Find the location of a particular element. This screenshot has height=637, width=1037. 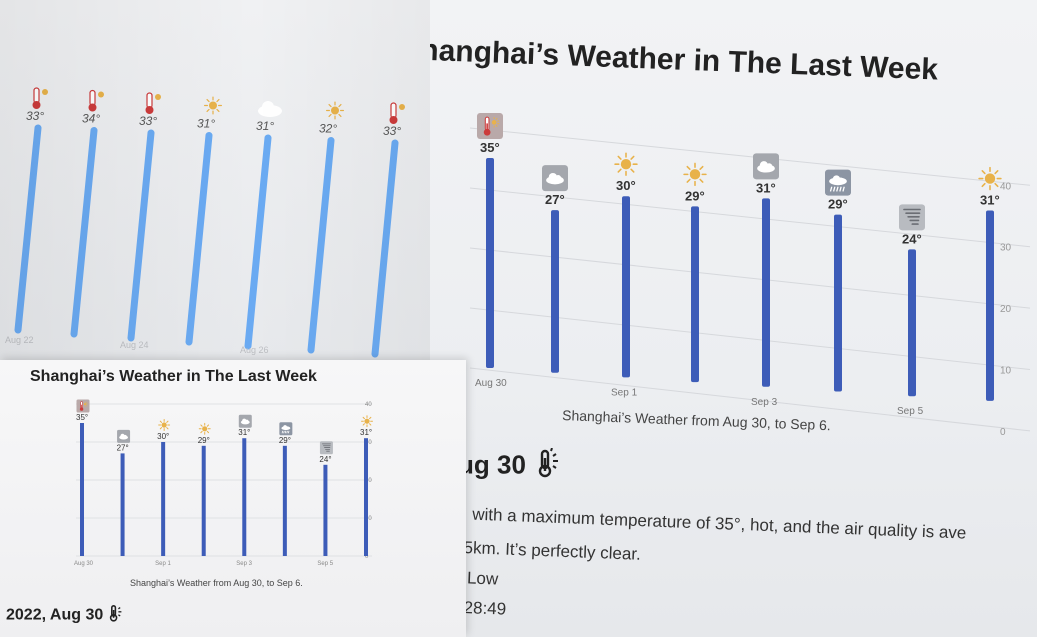

main-bar-label: 24° is located at coordinates (912, 238).